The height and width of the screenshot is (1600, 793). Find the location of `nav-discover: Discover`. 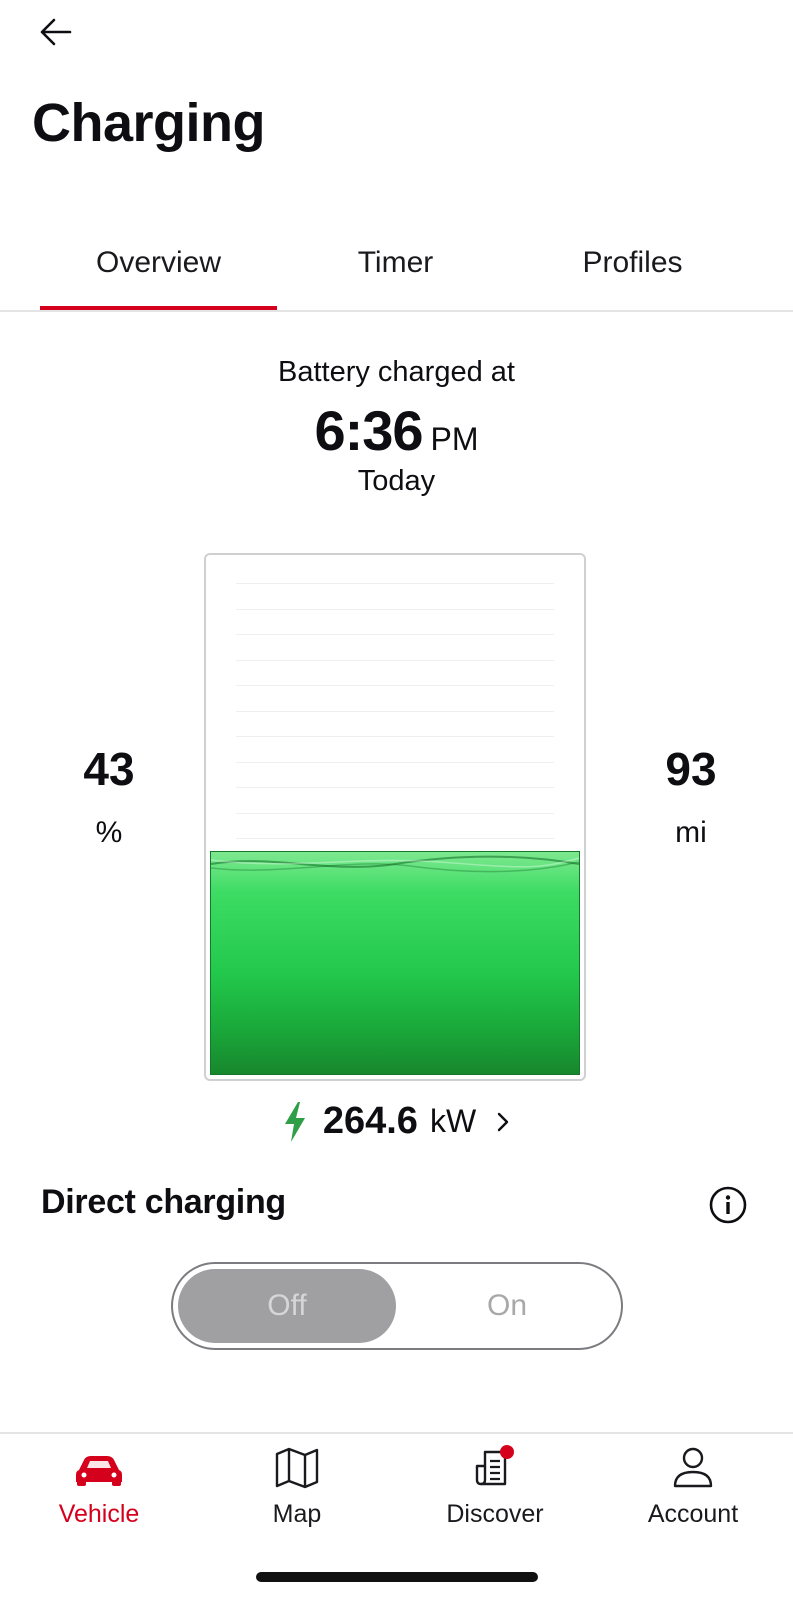

nav-discover: Discover is located at coordinates (495, 1491).